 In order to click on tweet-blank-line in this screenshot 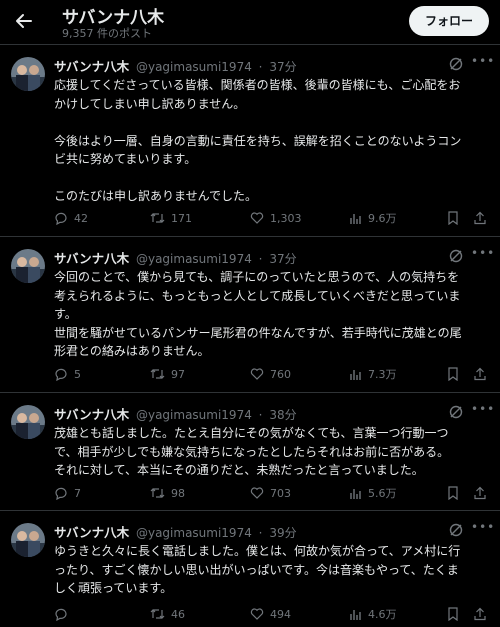, I will do `click(270, 122)`.